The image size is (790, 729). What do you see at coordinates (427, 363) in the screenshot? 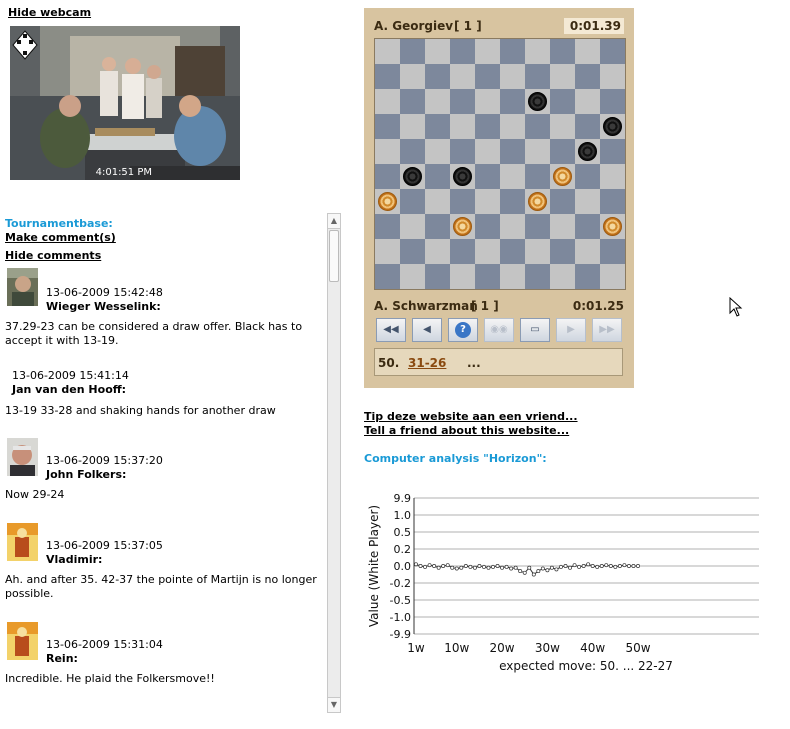
I see `move-link: 31-26` at bounding box center [427, 363].